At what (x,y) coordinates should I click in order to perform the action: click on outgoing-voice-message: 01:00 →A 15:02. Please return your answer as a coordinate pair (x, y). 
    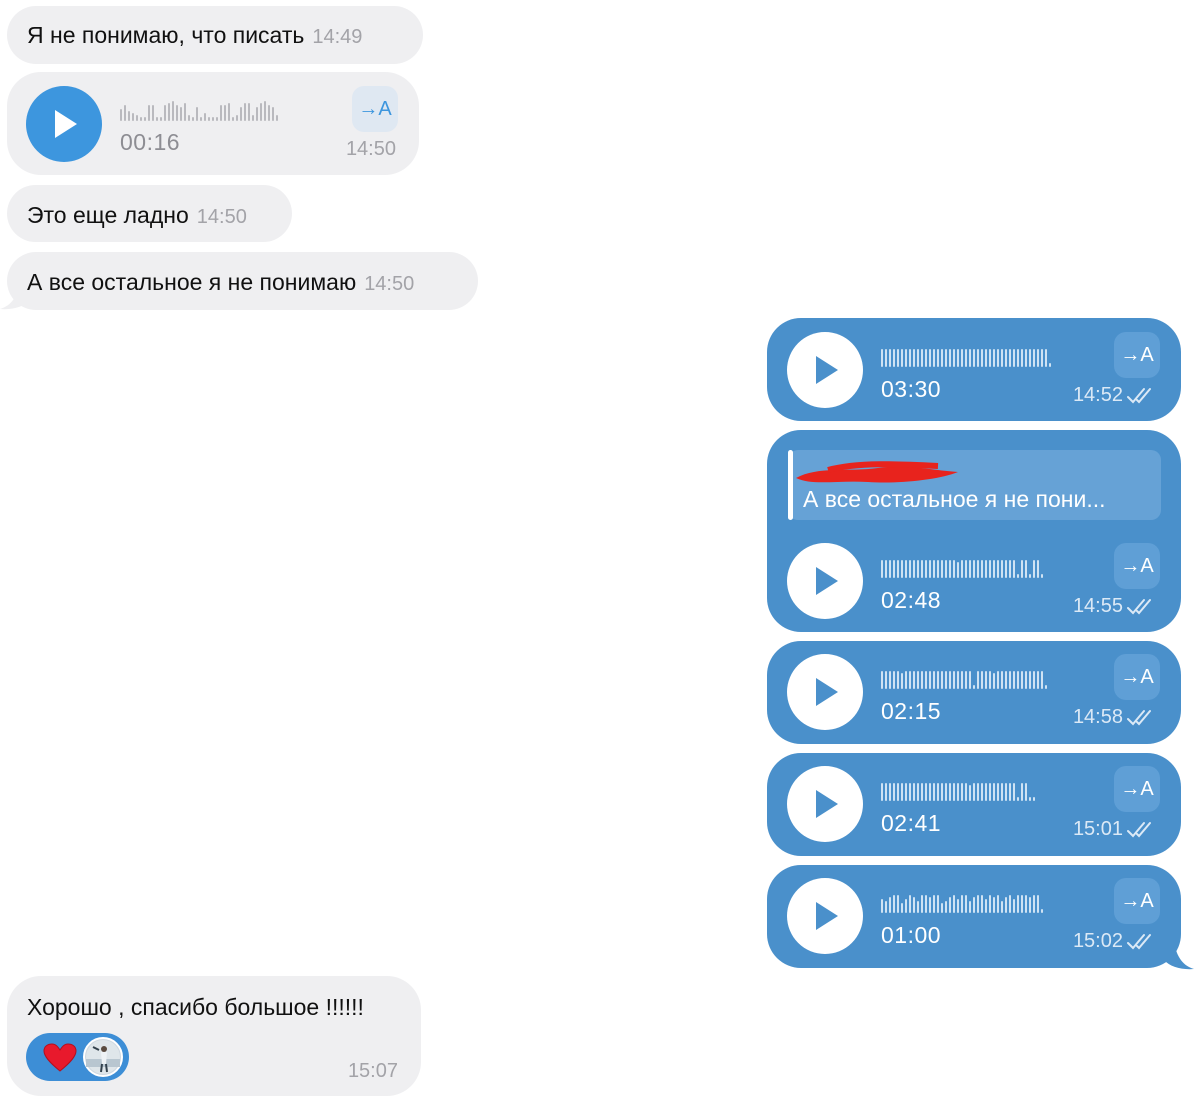
    Looking at the image, I should click on (974, 916).